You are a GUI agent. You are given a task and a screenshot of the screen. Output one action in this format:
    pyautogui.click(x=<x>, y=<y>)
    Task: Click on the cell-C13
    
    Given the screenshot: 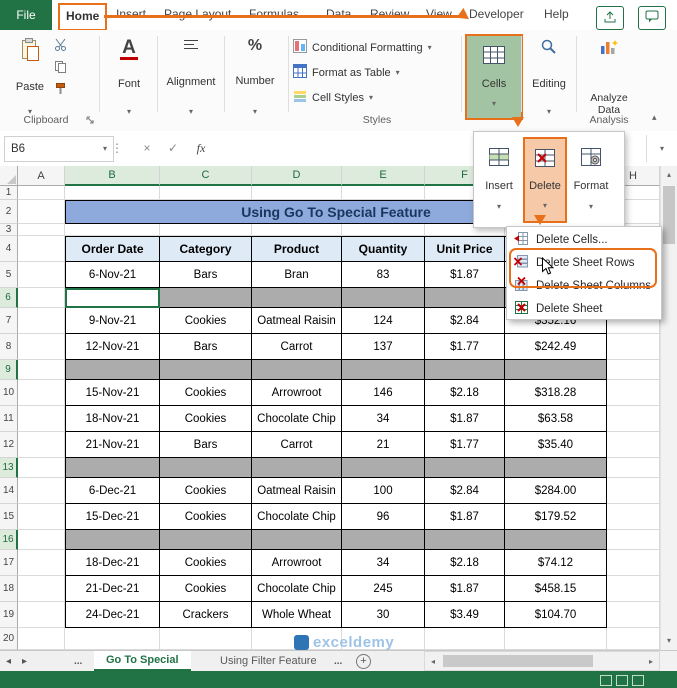 What is the action you would take?
    pyautogui.click(x=206, y=468)
    